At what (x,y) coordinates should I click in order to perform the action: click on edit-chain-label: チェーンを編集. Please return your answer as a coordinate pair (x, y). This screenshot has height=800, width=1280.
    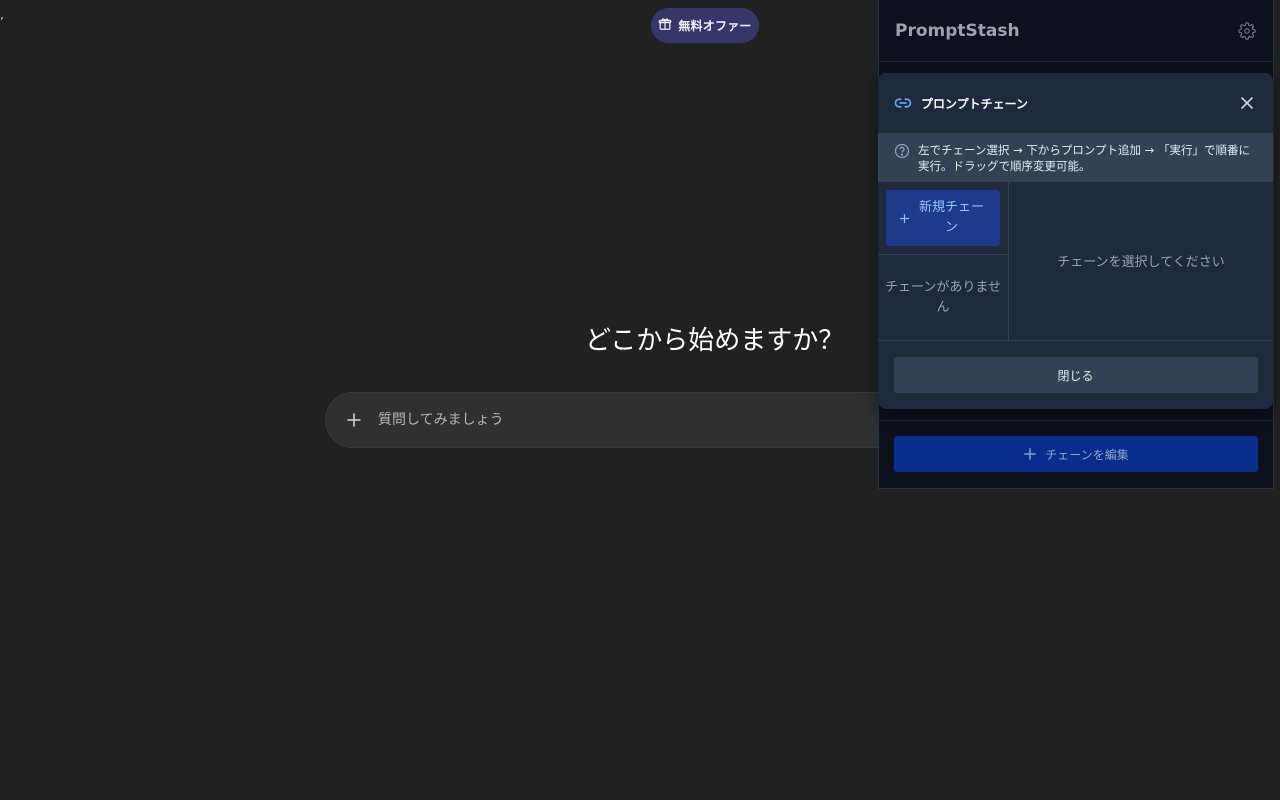
    Looking at the image, I should click on (1087, 454).